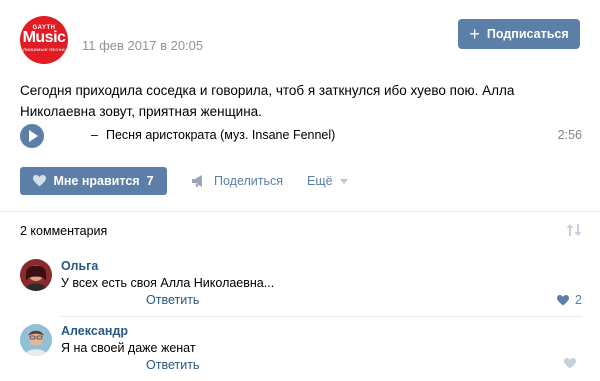 The height and width of the screenshot is (381, 600). What do you see at coordinates (150, 181) in the screenshot?
I see `like-count: 7` at bounding box center [150, 181].